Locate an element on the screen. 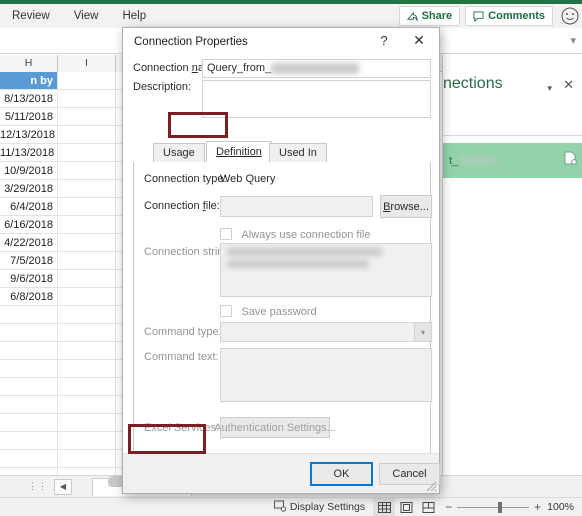  connection-file-row: Connection file: is located at coordinates (182, 206).